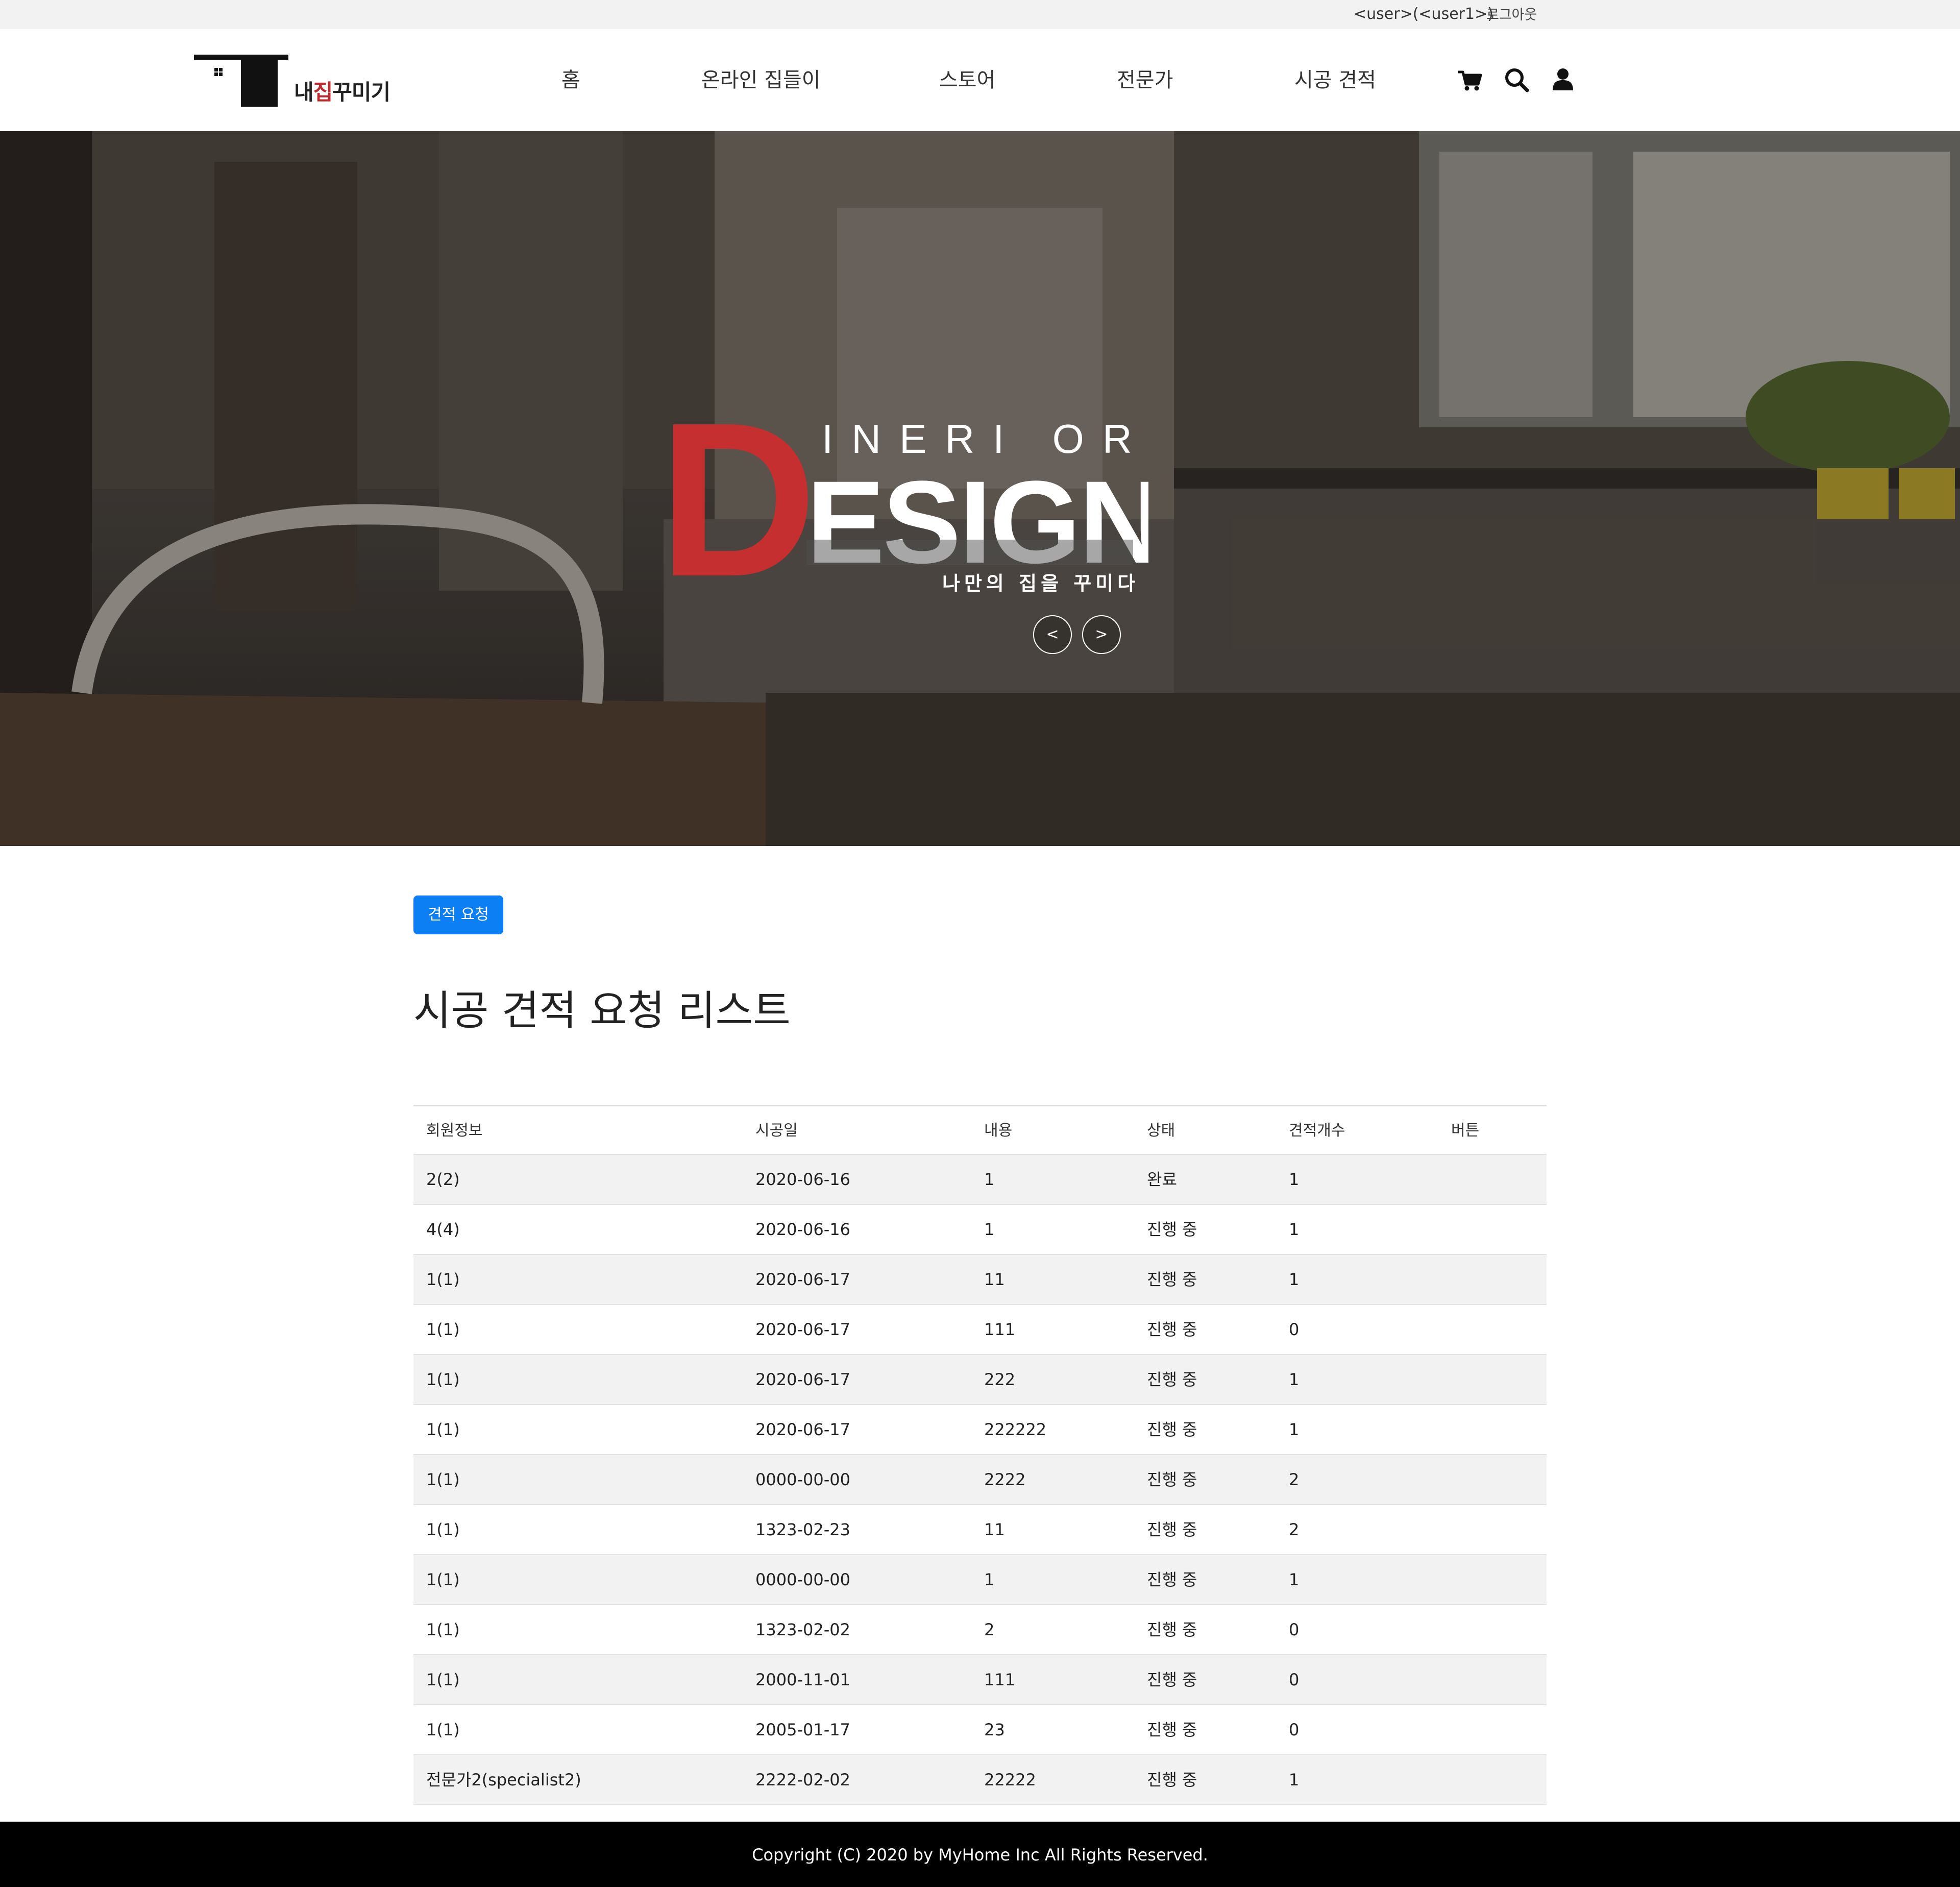 The width and height of the screenshot is (1960, 1887). What do you see at coordinates (1335, 80) in the screenshot?
I see `nav-construction-quote: 시공 견적` at bounding box center [1335, 80].